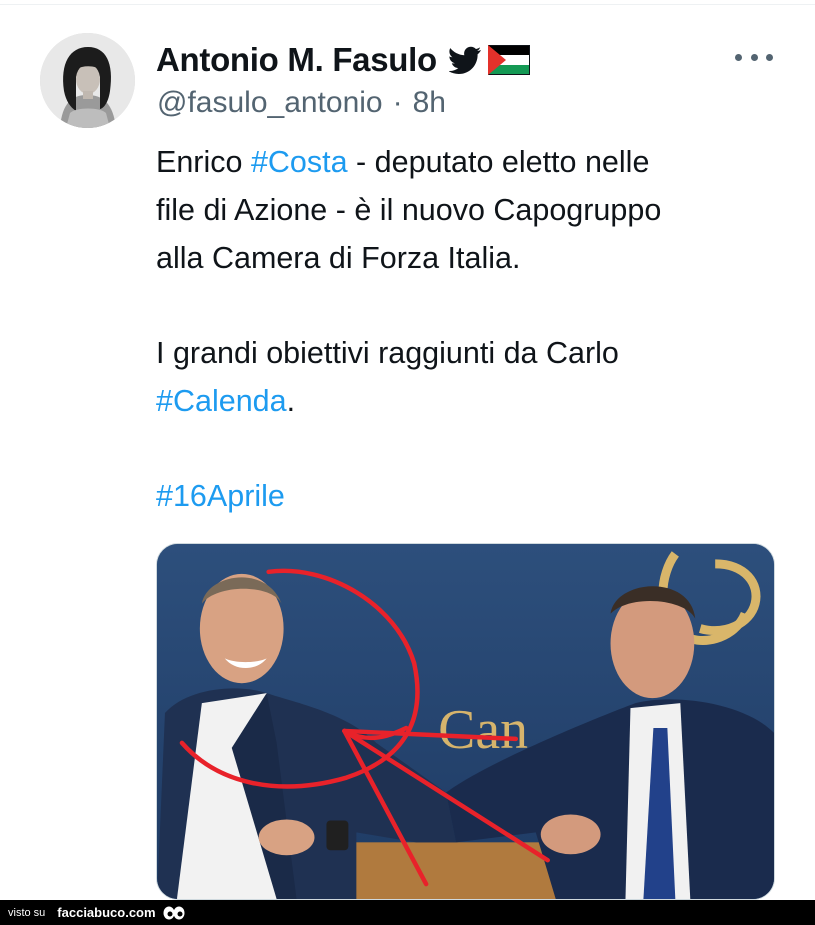  What do you see at coordinates (498, 162) in the screenshot?
I see `tweet-text-segment: - deputato eletto nelle` at bounding box center [498, 162].